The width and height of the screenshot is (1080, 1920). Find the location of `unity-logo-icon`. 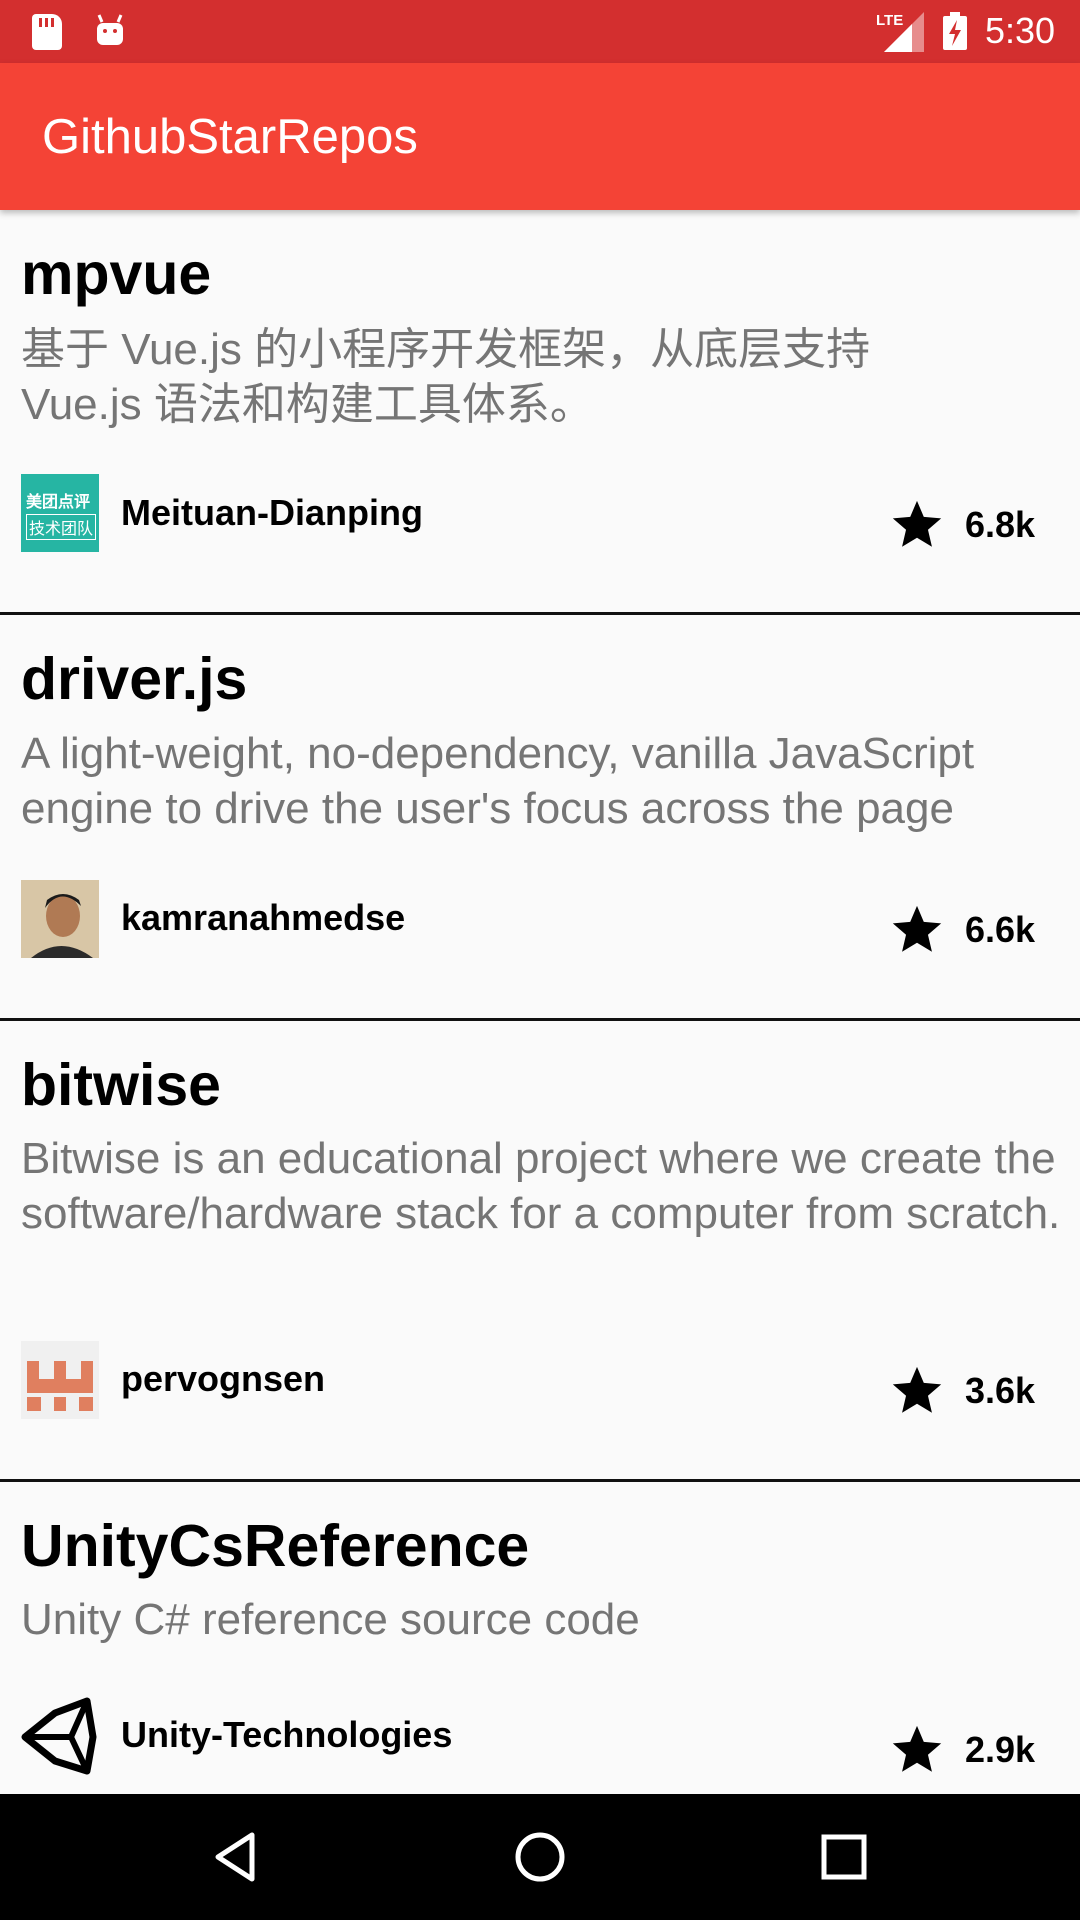

unity-logo-icon is located at coordinates (59, 1736).